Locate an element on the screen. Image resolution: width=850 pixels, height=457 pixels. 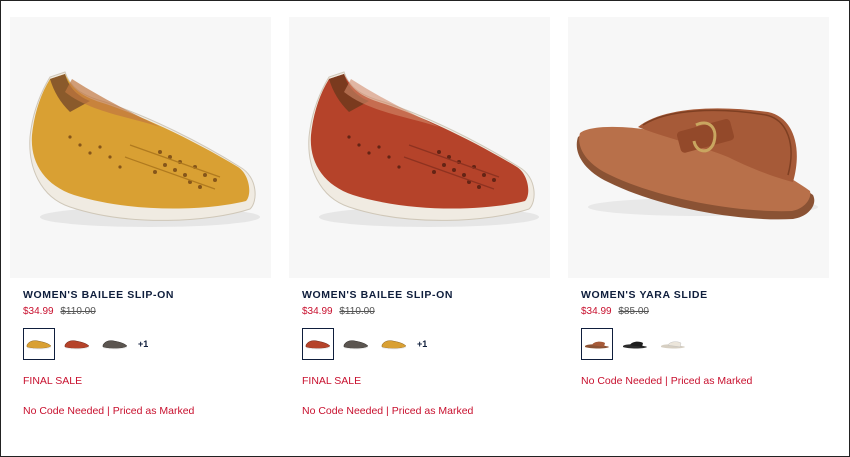
slide-sandal-image is located at coordinates (697, 164).